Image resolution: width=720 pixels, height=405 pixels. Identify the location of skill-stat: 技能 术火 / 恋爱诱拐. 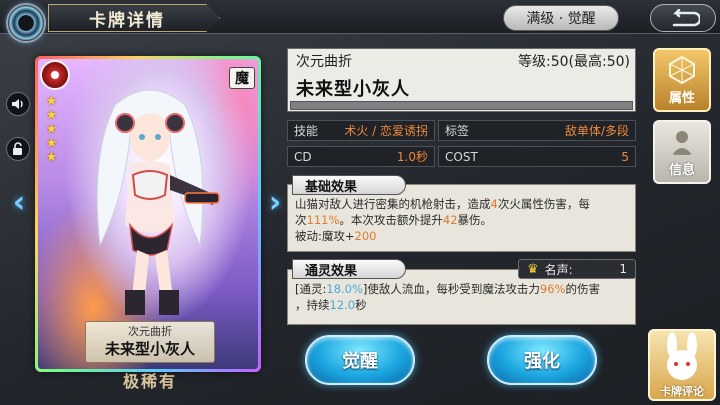
(361, 130).